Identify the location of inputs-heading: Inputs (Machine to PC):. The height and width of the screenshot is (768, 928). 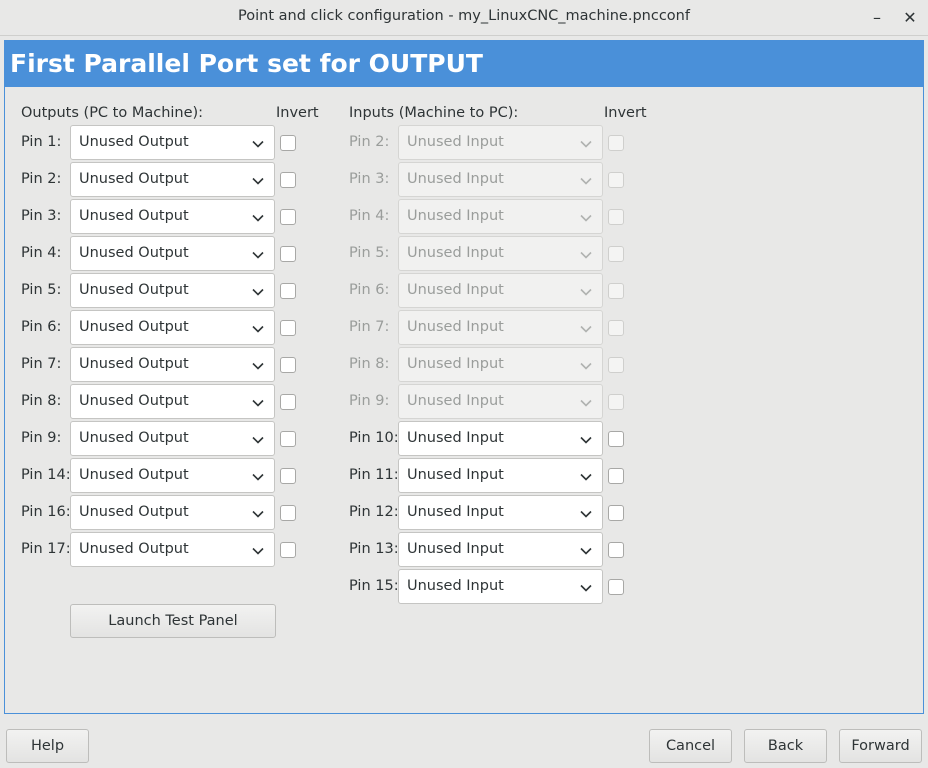
(434, 113).